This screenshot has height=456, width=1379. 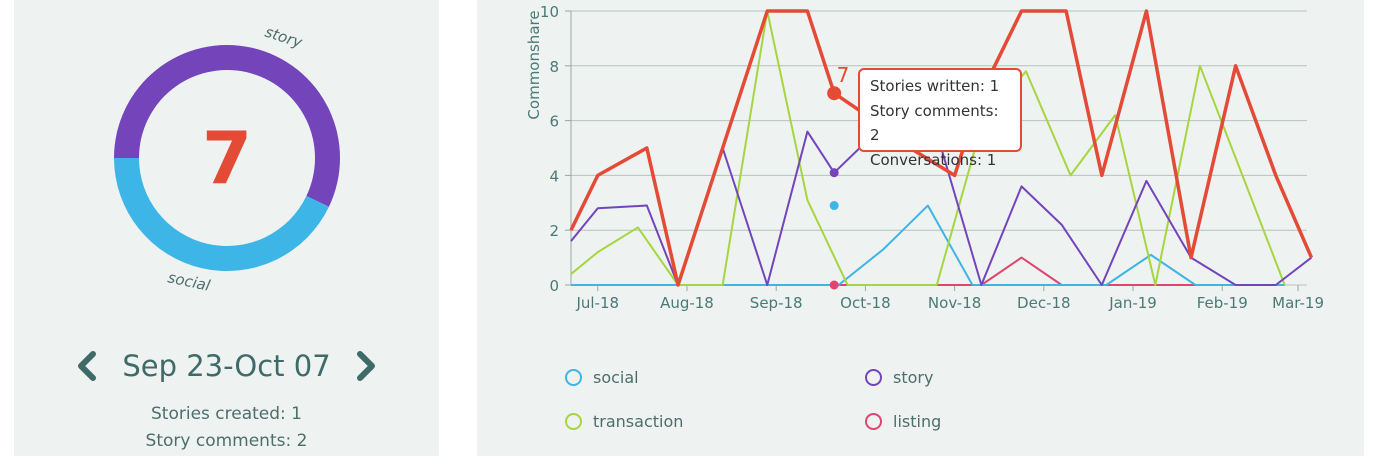 I want to click on tooltip-line: Stories written: 1, so click(x=935, y=86).